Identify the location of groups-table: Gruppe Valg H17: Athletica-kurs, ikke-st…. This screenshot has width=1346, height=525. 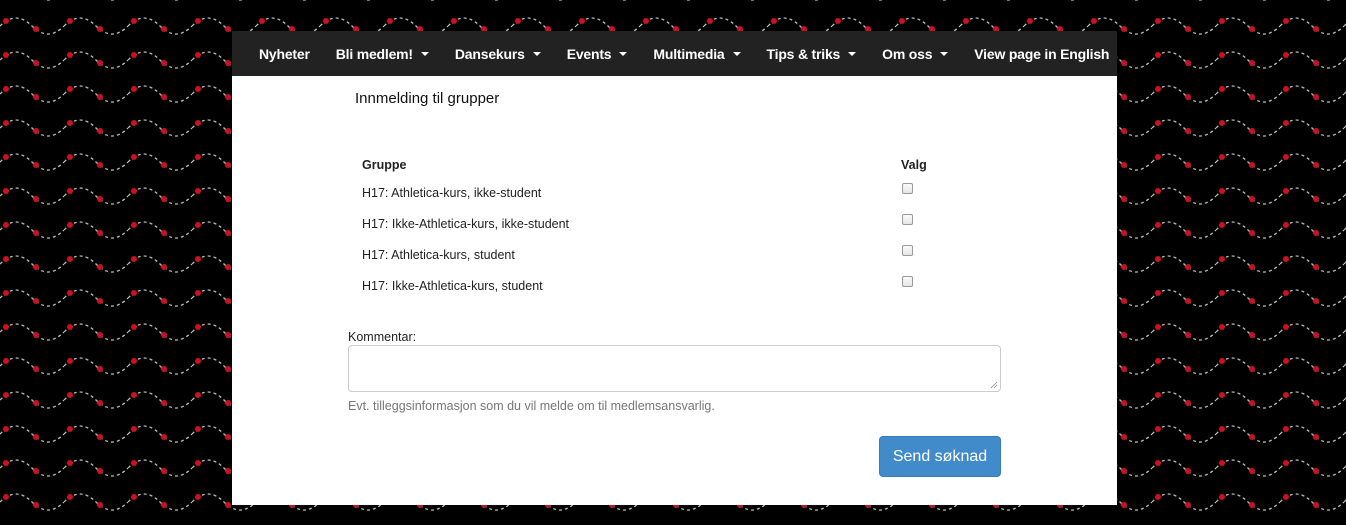
(661, 227).